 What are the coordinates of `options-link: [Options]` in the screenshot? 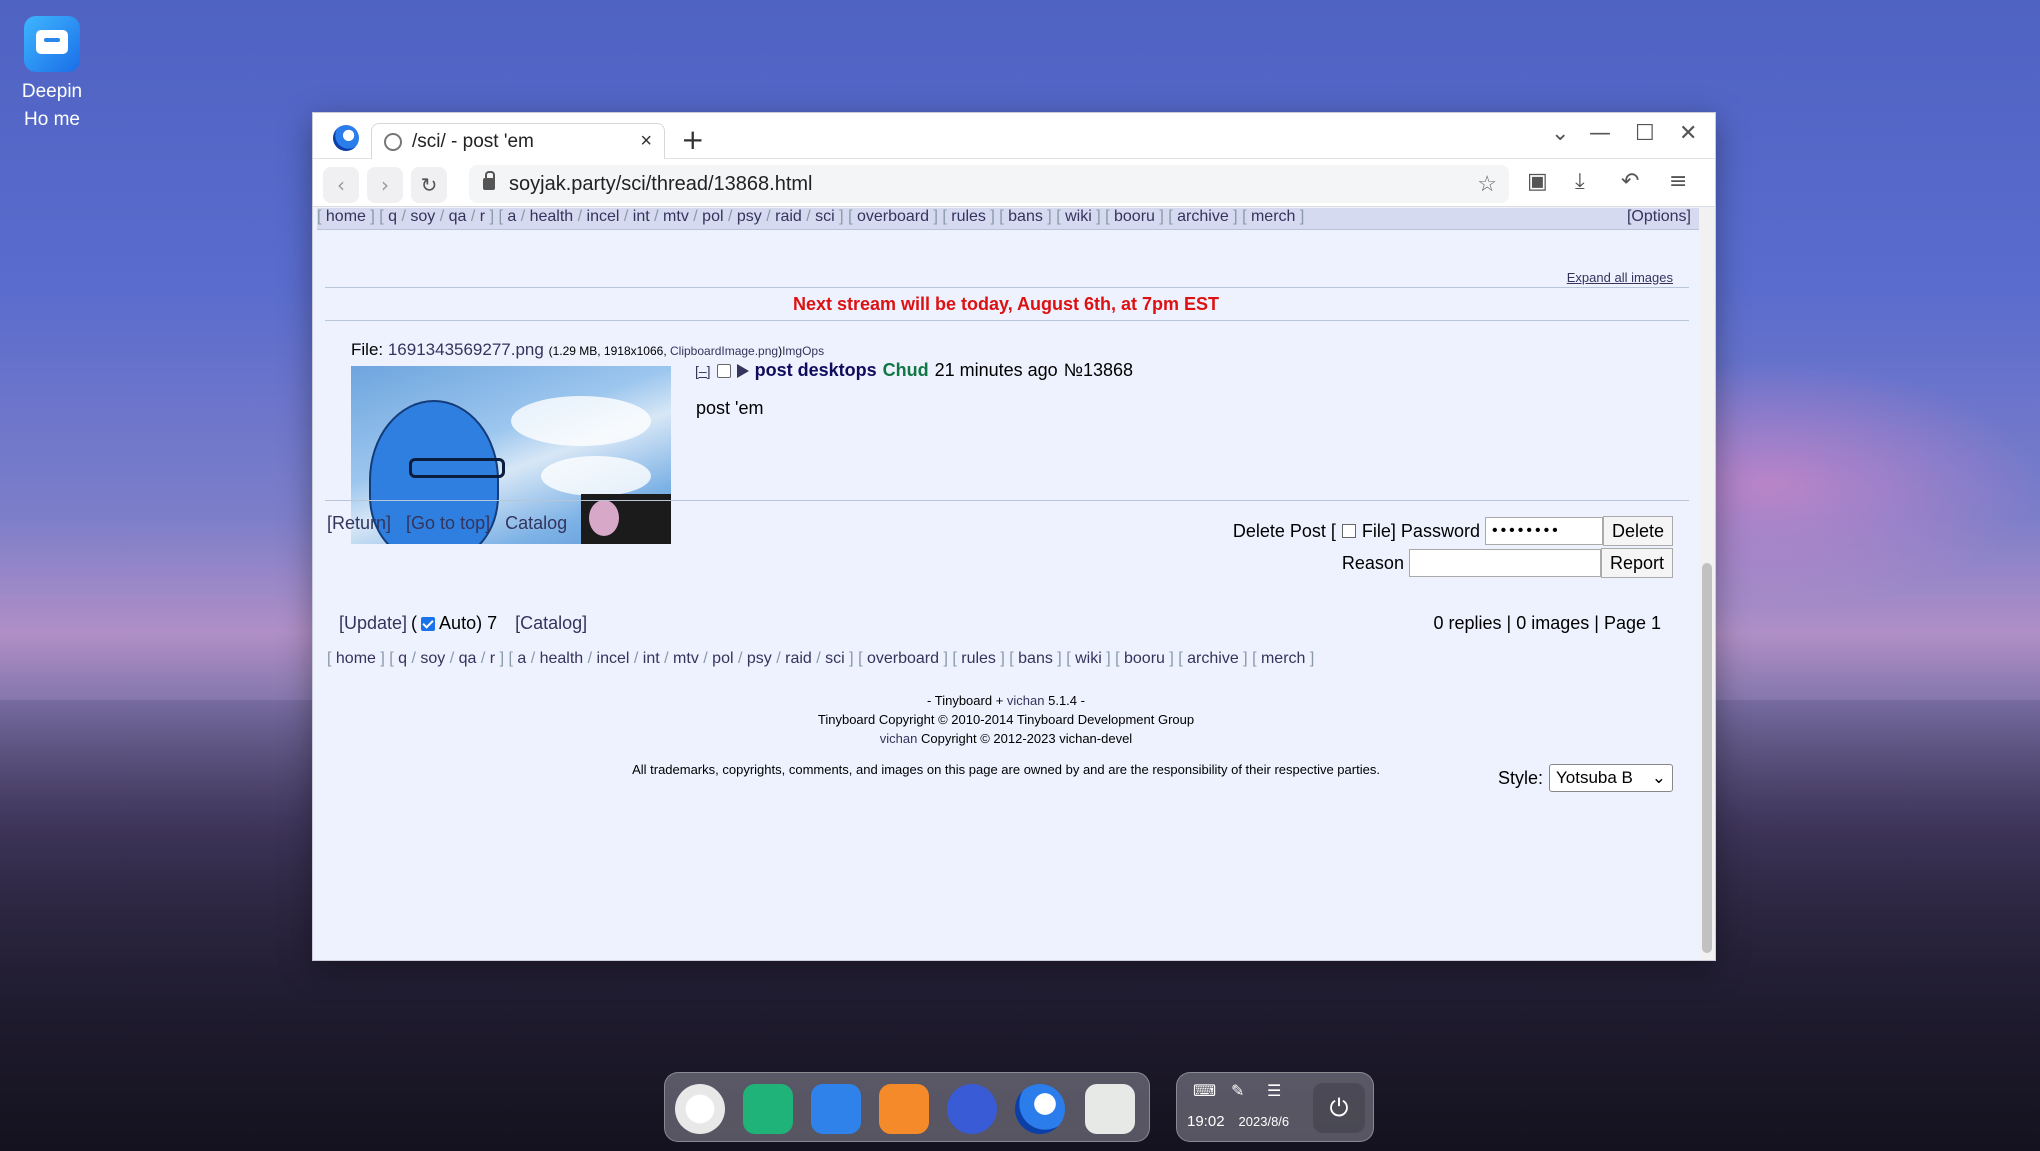 It's located at (1659, 217).